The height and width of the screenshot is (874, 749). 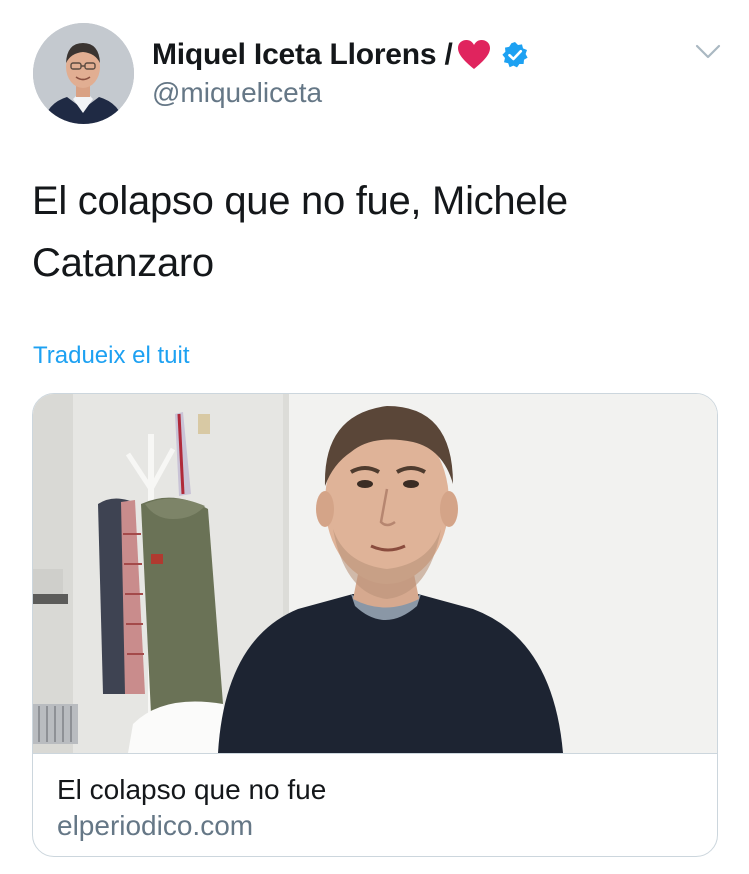 I want to click on verified-badge-icon, so click(x=515, y=55).